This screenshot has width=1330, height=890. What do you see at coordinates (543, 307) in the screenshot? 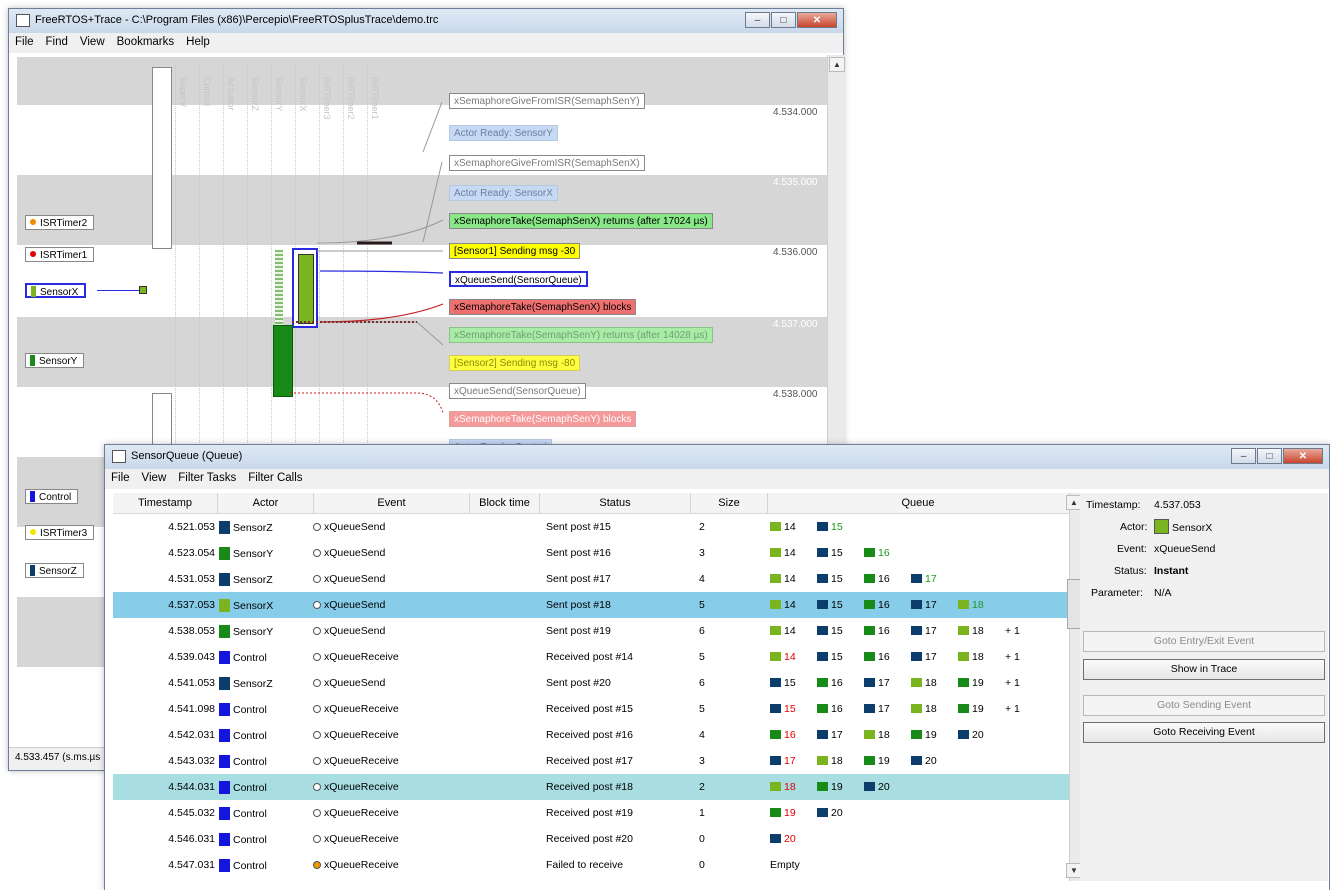
I see `trace-event-label: xSemaphoreTake(SemaphSenX) blocks` at bounding box center [543, 307].